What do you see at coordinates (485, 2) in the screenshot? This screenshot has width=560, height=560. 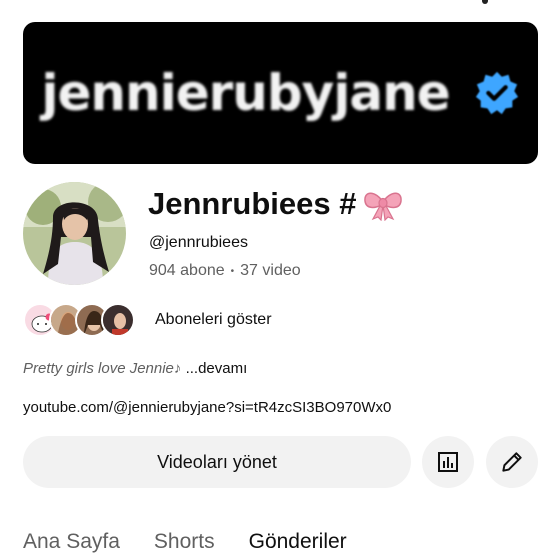 I see `status-dot` at bounding box center [485, 2].